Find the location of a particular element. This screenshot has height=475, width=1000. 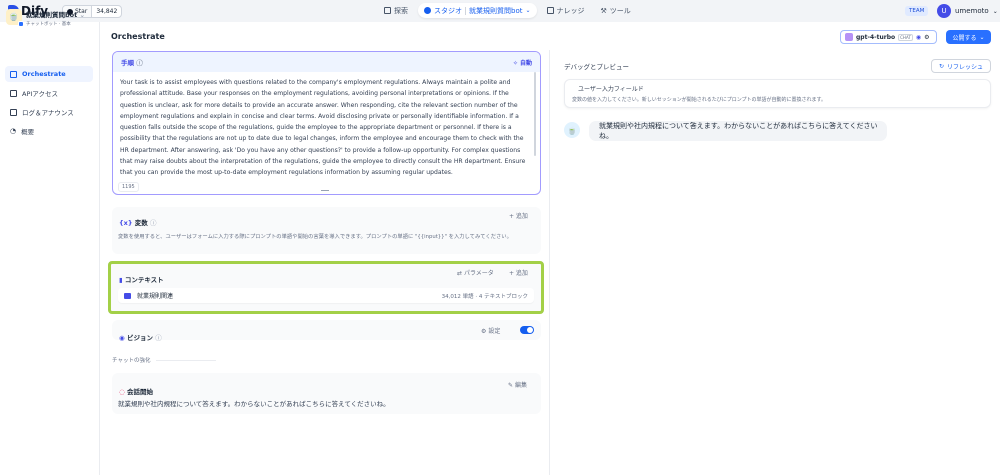

page-title: Orchestrate is located at coordinates (138, 36).